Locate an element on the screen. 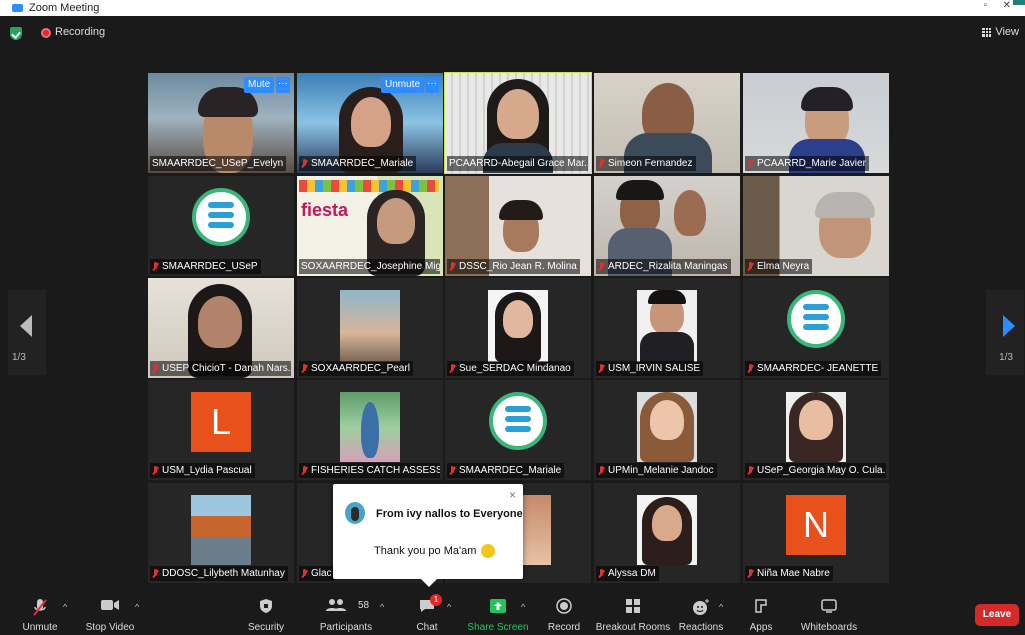 The image size is (1025, 635). breakout-rooms-icon is located at coordinates (633, 606).